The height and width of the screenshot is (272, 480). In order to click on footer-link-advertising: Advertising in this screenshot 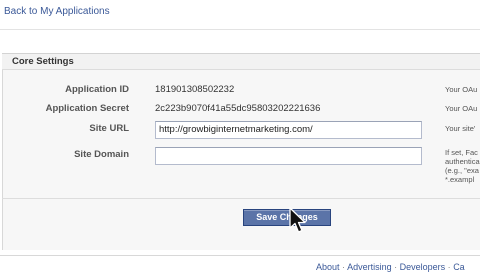, I will do `click(369, 267)`.